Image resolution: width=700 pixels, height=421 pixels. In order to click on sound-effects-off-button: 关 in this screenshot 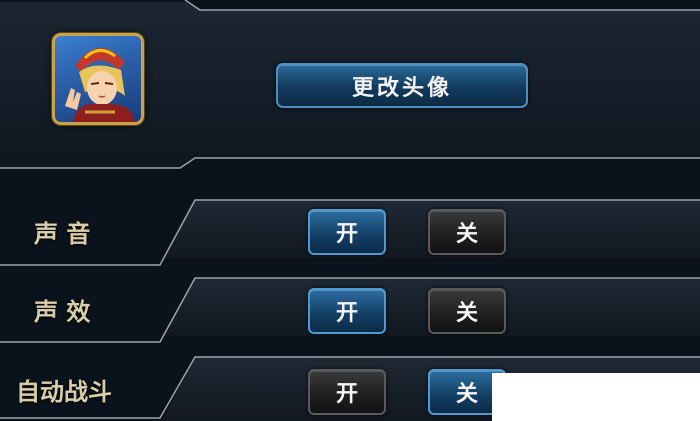, I will do `click(467, 311)`.